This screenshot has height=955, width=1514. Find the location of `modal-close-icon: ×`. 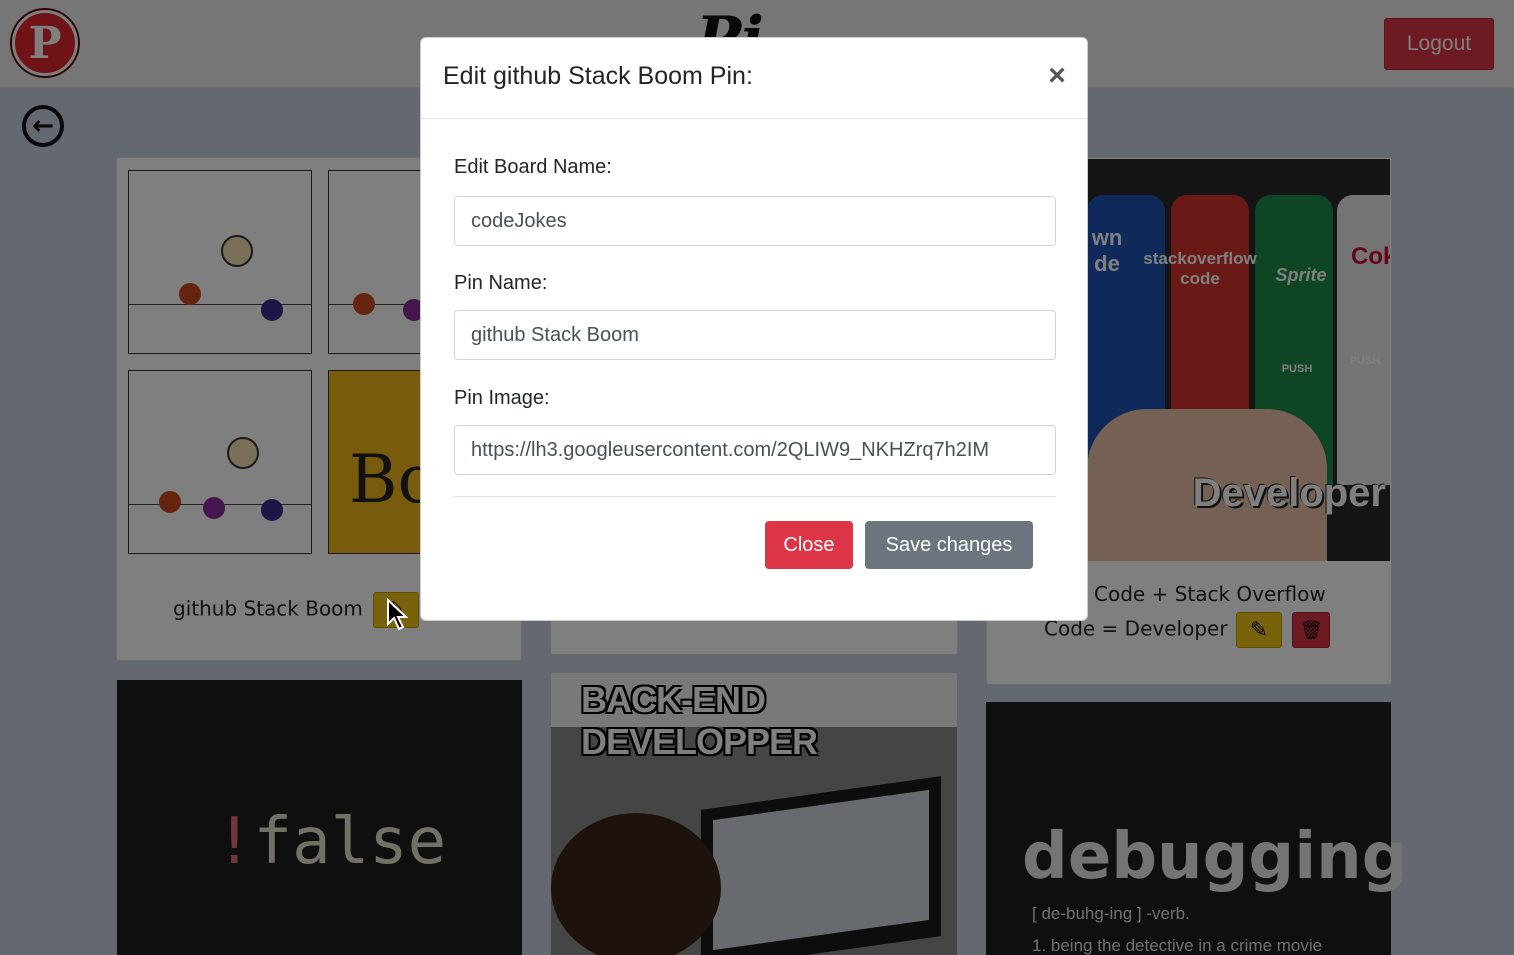

modal-close-icon: × is located at coordinates (1057, 76).